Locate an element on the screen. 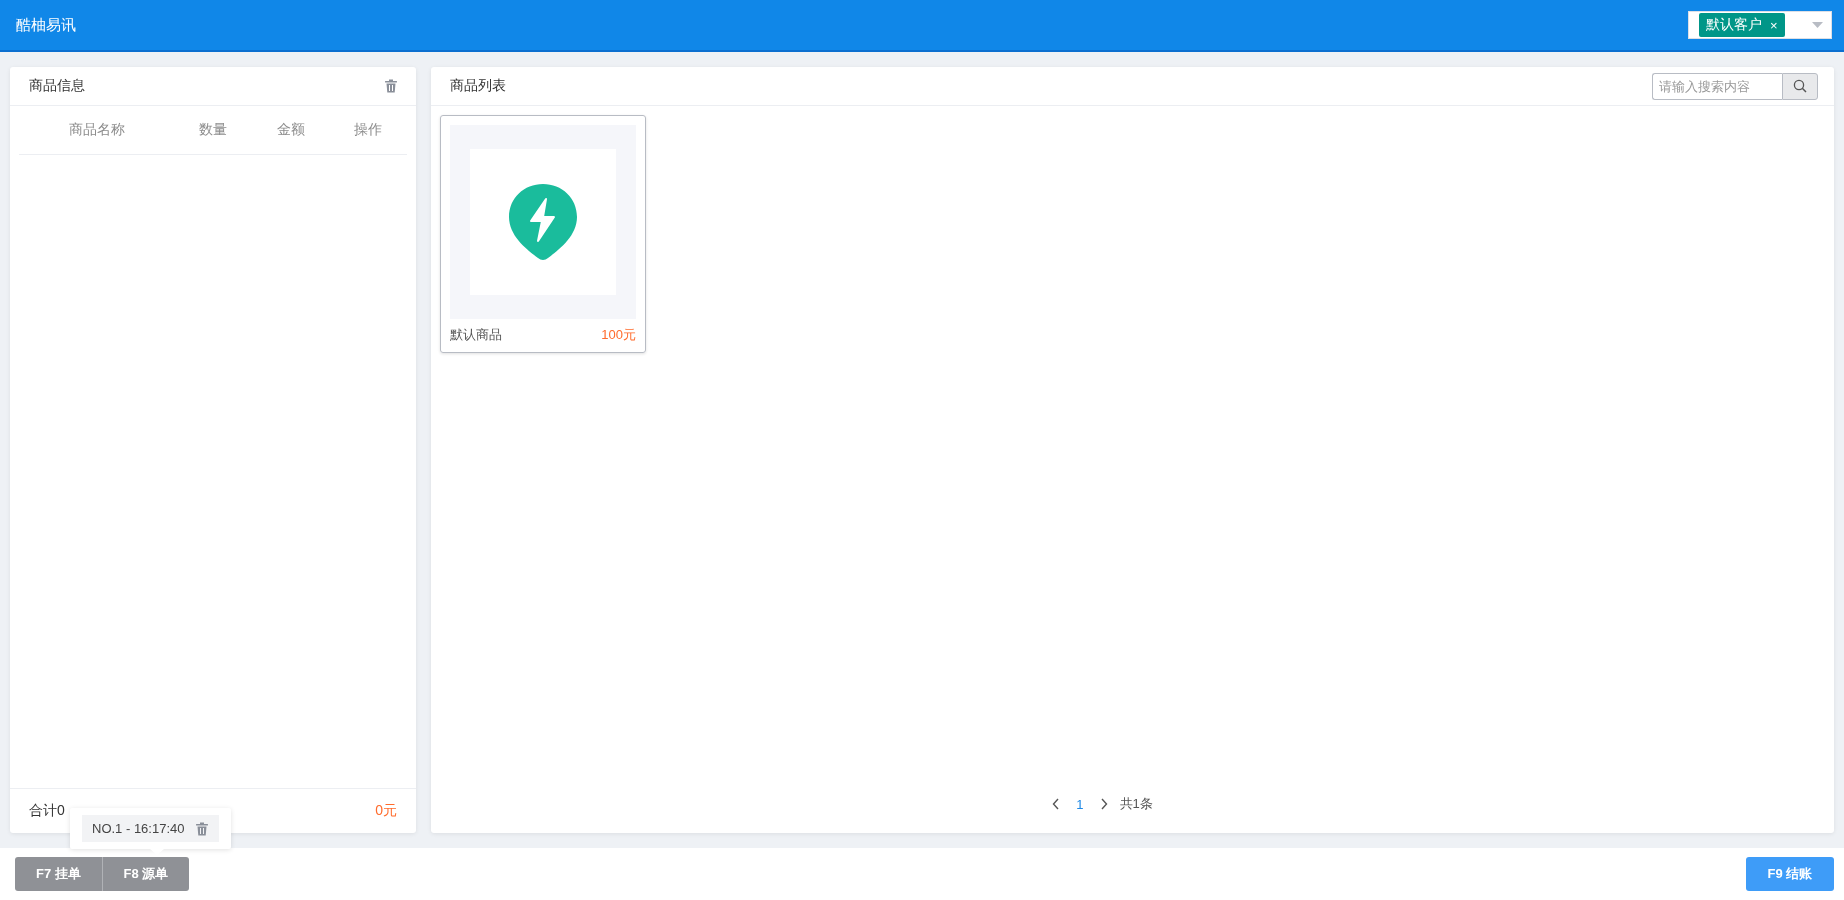 The width and height of the screenshot is (1844, 900). checkout-button: F9 结账 is located at coordinates (1790, 874).